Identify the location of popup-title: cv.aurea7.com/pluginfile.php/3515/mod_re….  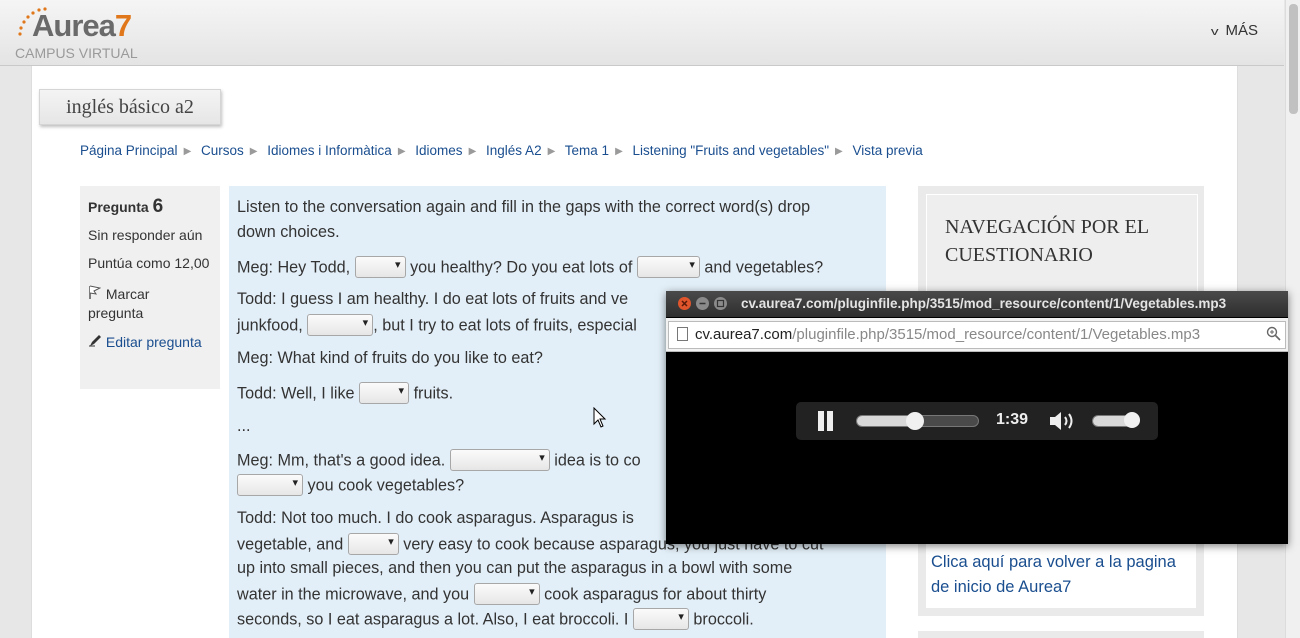
(984, 303).